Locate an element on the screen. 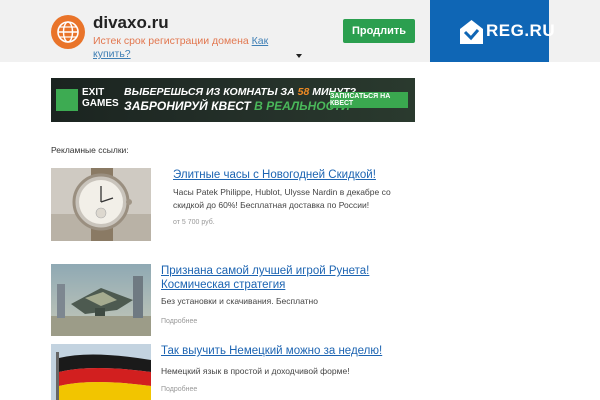 The image size is (600, 400). banner-brand-line2: GAMES is located at coordinates (100, 103).